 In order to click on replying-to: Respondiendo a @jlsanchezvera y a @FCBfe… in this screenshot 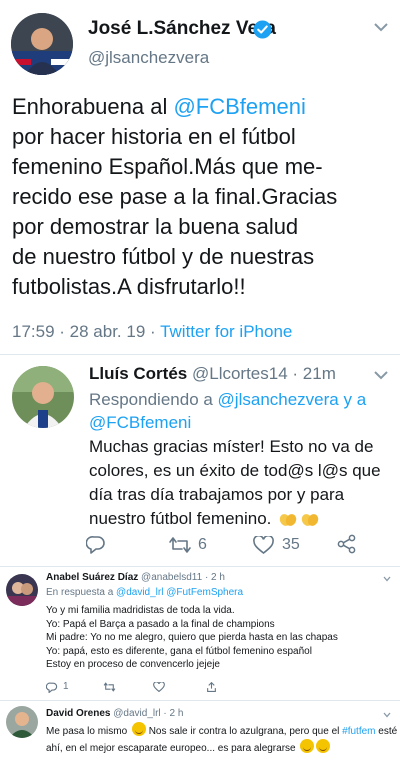, I will do `click(227, 411)`.